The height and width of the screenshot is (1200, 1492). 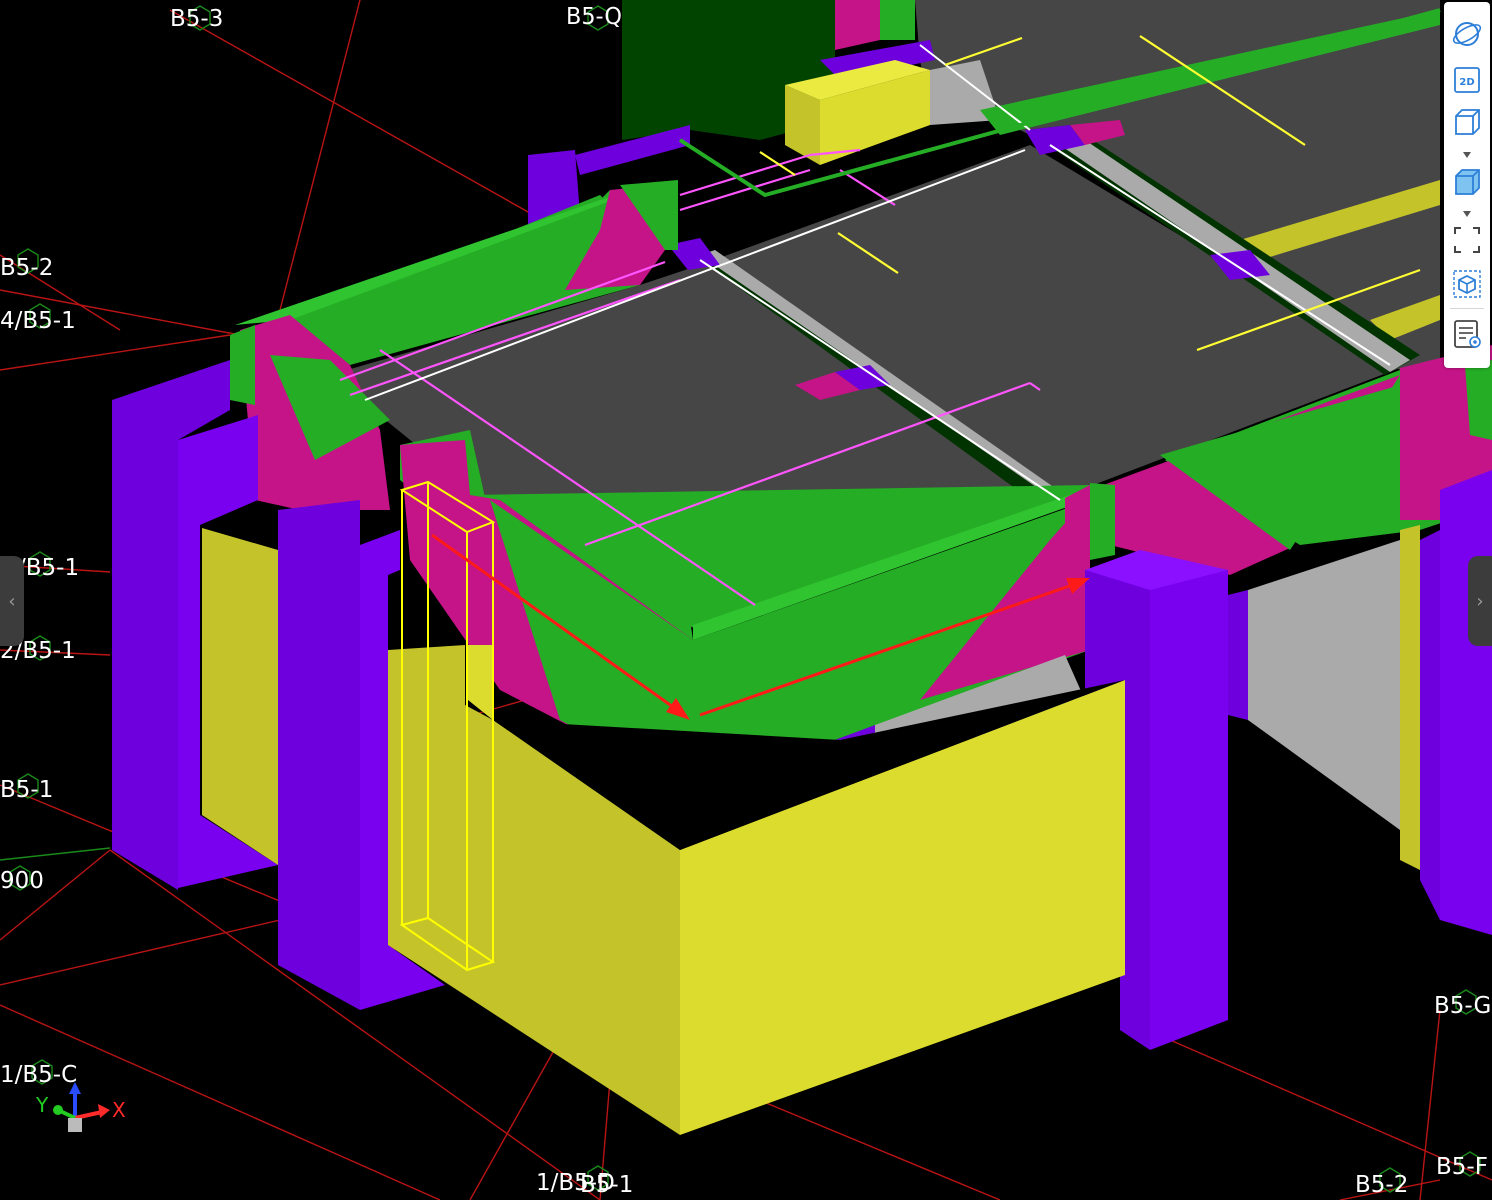 I want to click on green-beam-front-node, so click(x=1102, y=521).